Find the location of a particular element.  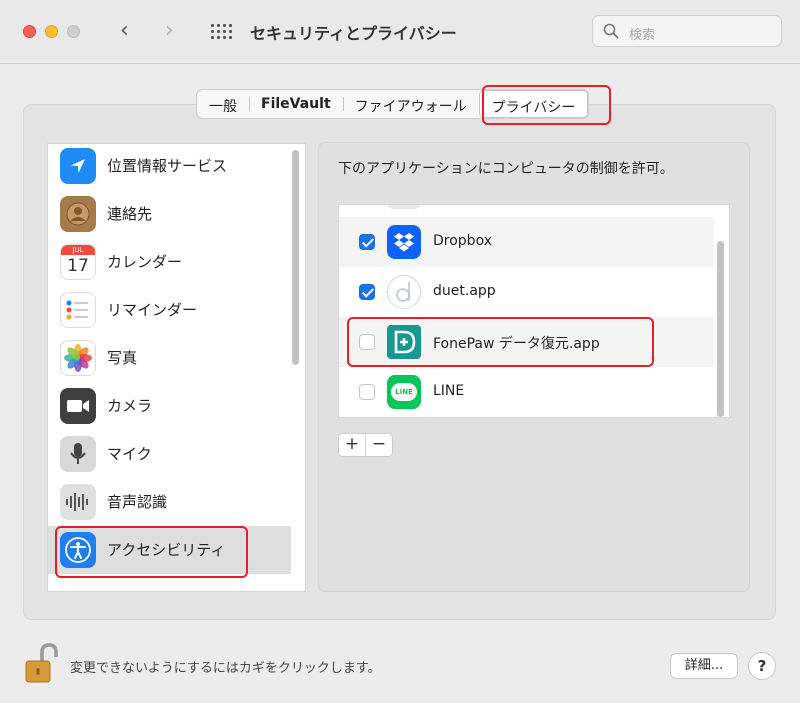

app-label: duet.app is located at coordinates (464, 291).